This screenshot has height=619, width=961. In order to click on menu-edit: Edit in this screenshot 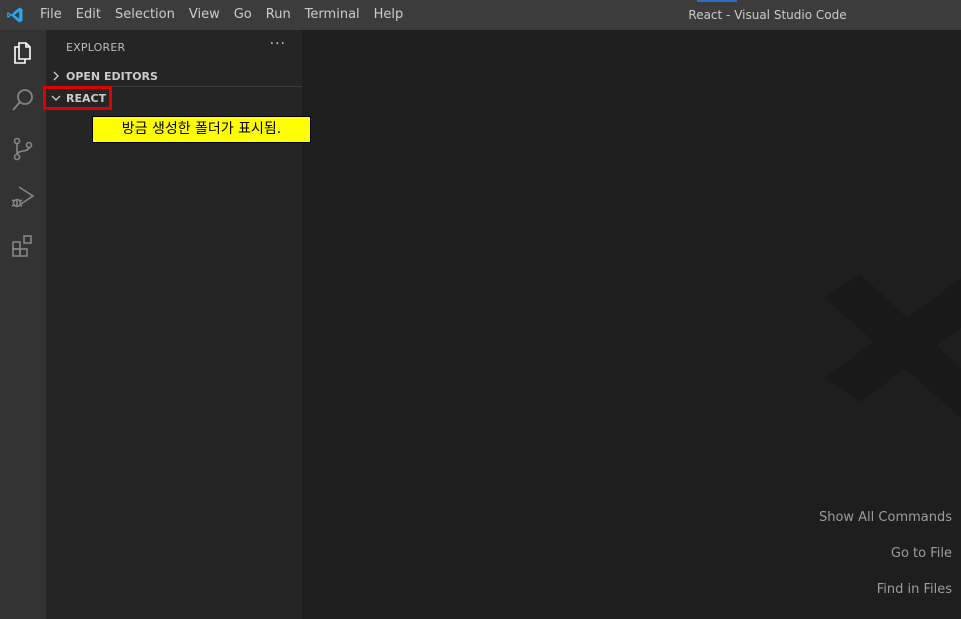, I will do `click(88, 15)`.